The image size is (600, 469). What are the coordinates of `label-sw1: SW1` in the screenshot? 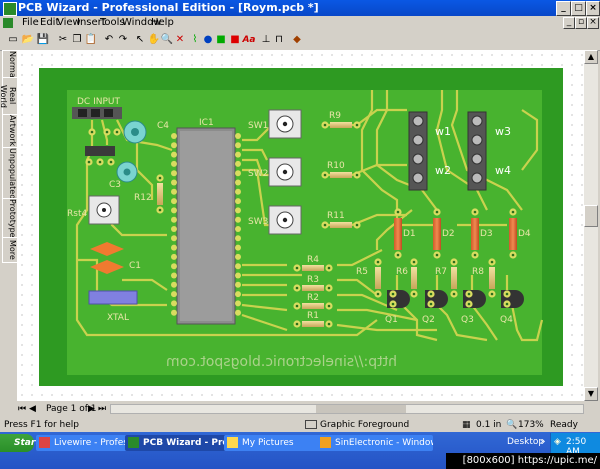 It's located at (258, 126).